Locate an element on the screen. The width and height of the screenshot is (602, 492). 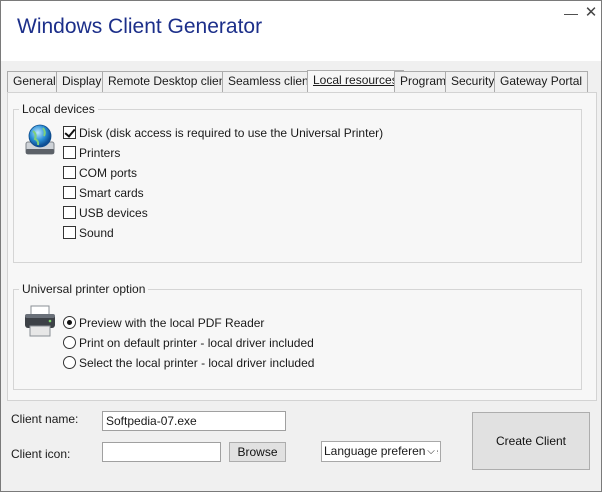
chevron-down-icon: ⌵ is located at coordinates (431, 451).